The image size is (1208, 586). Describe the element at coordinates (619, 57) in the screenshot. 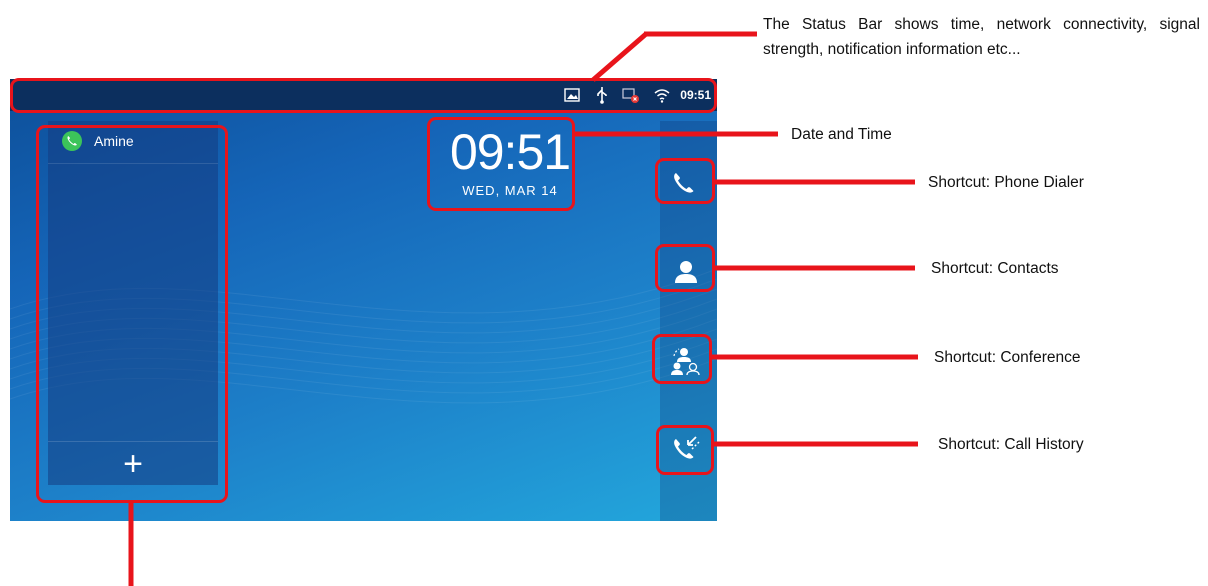

I see `status-bar-leader-diagonal` at that location.